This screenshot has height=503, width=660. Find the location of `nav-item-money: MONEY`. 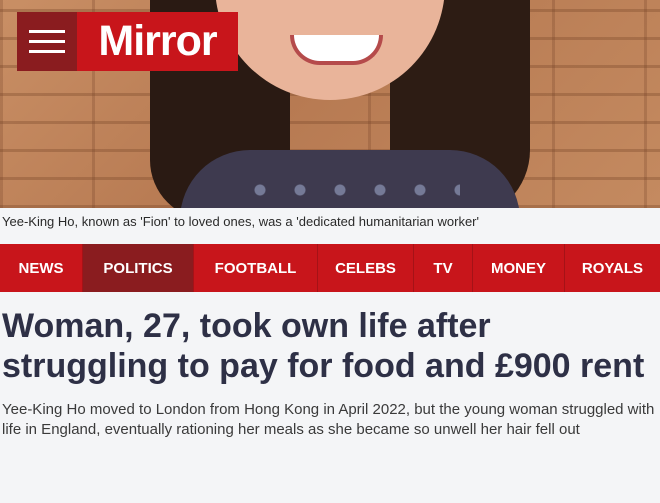

nav-item-money: MONEY is located at coordinates (519, 268).